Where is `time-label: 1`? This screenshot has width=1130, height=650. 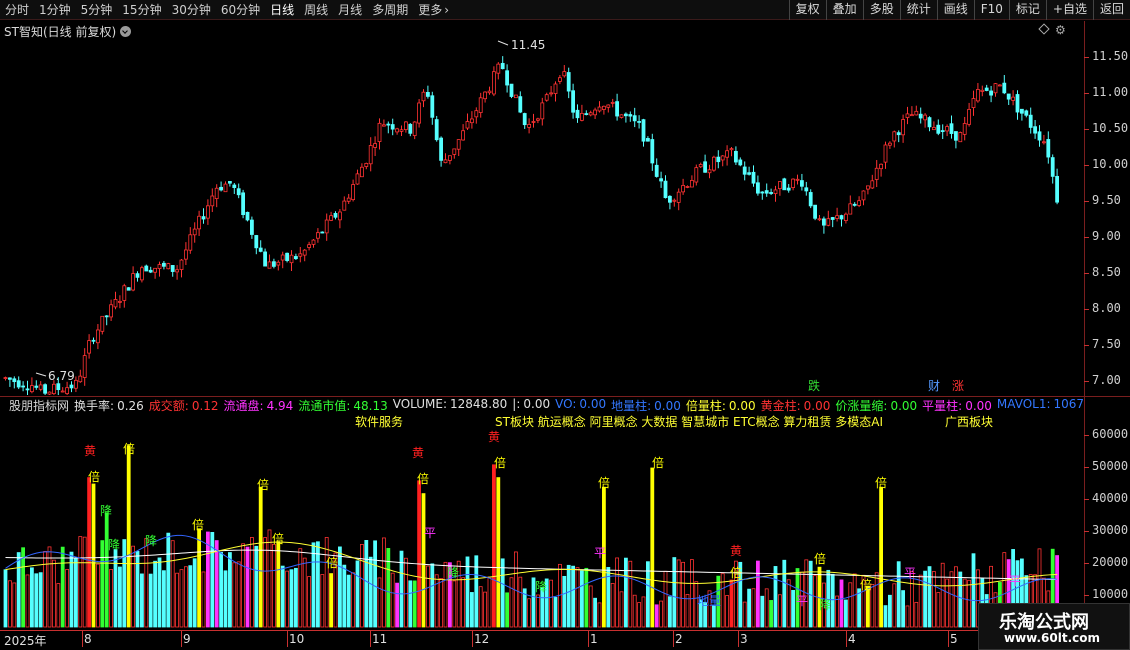 time-label: 1 is located at coordinates (594, 639).